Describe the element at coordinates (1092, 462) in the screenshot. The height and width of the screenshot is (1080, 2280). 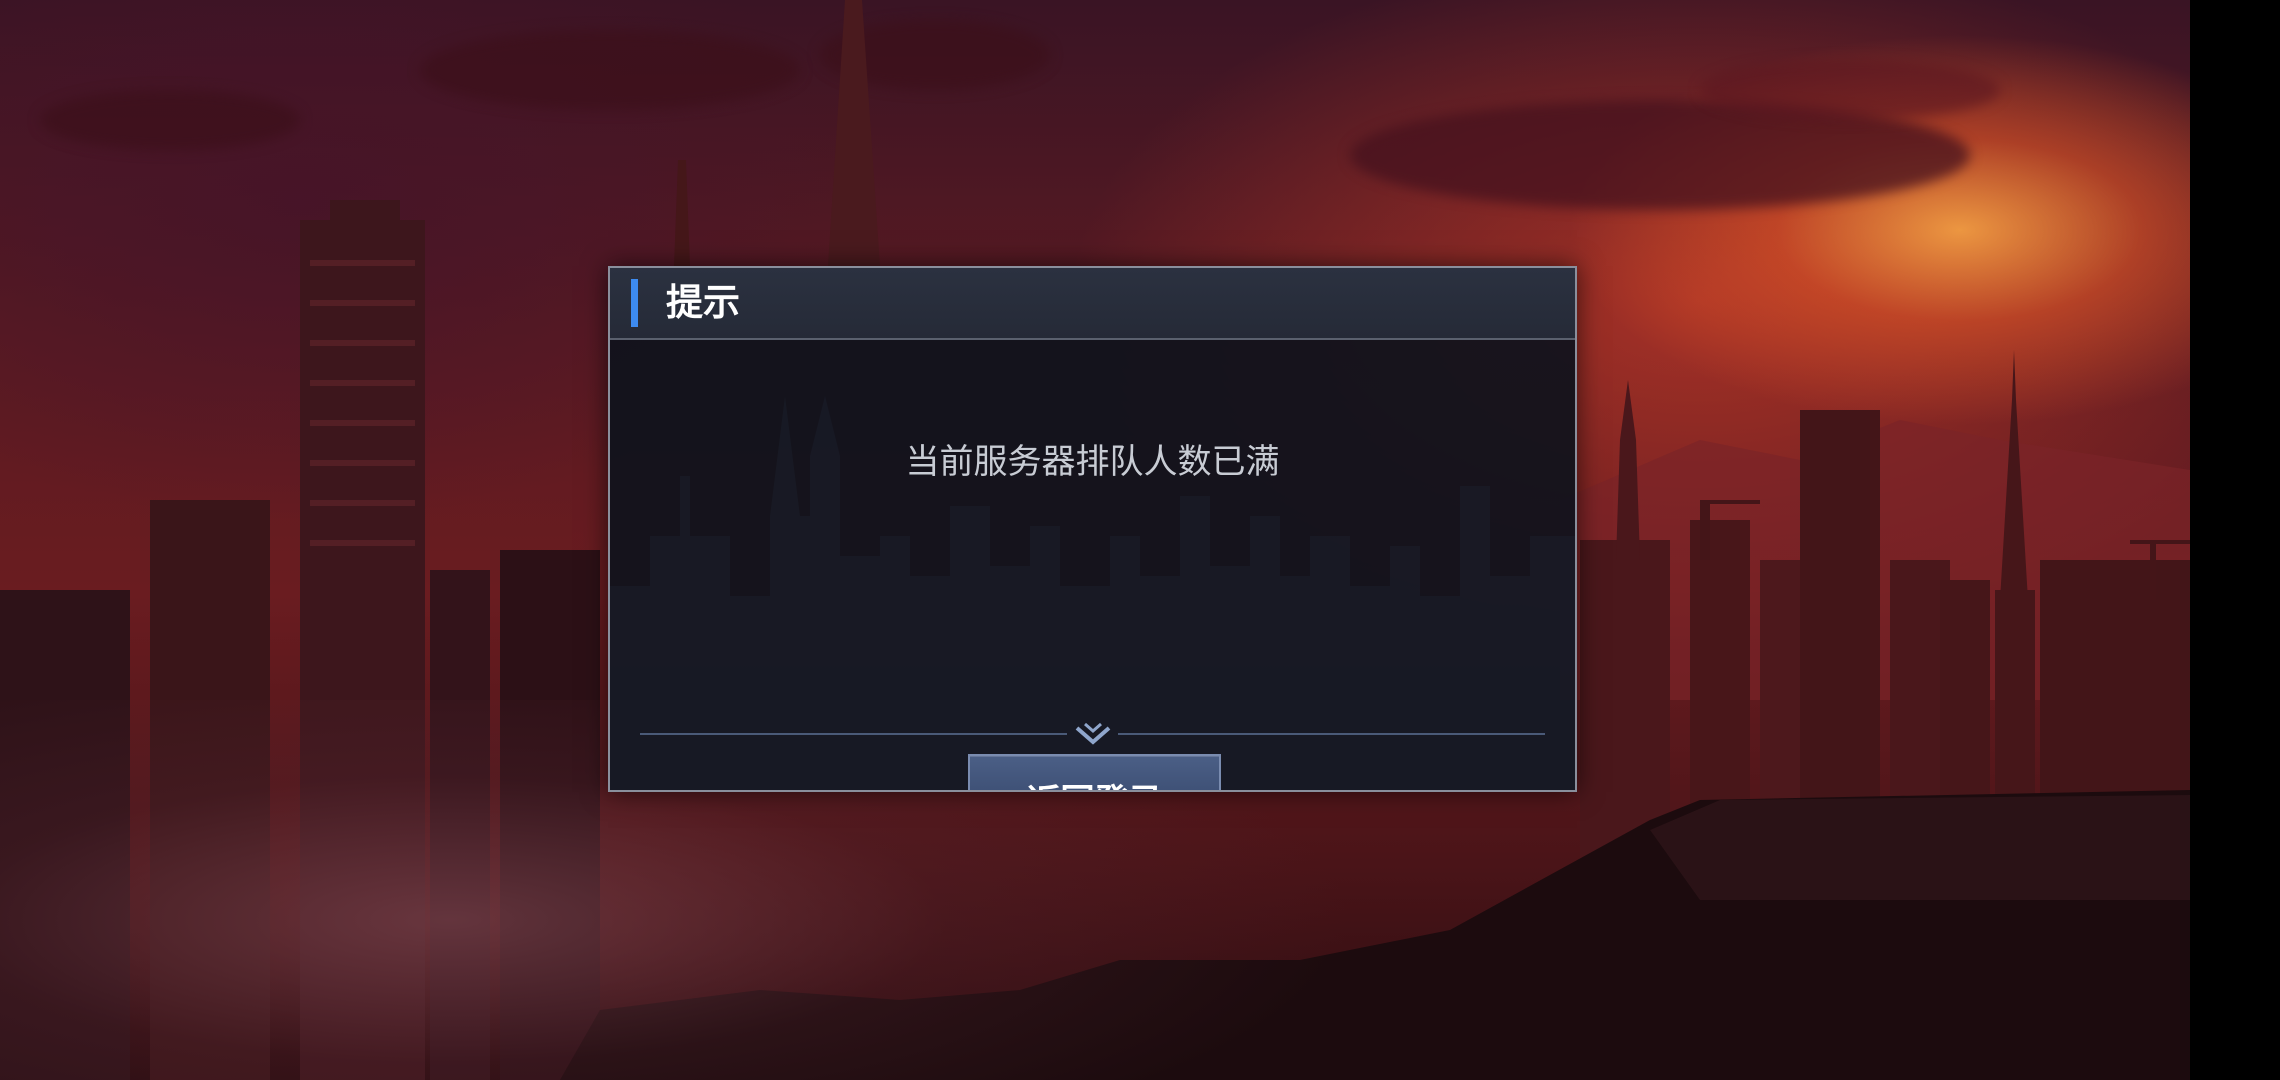
I see `queue-full-message: 当前服务器排队人数已满` at that location.